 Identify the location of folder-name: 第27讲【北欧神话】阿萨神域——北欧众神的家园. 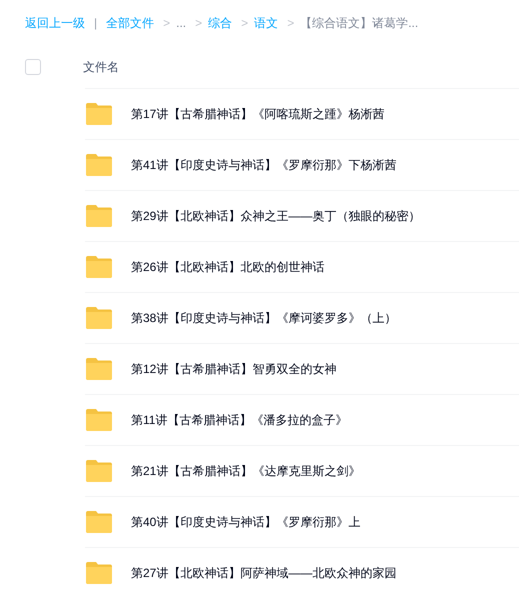
(263, 573).